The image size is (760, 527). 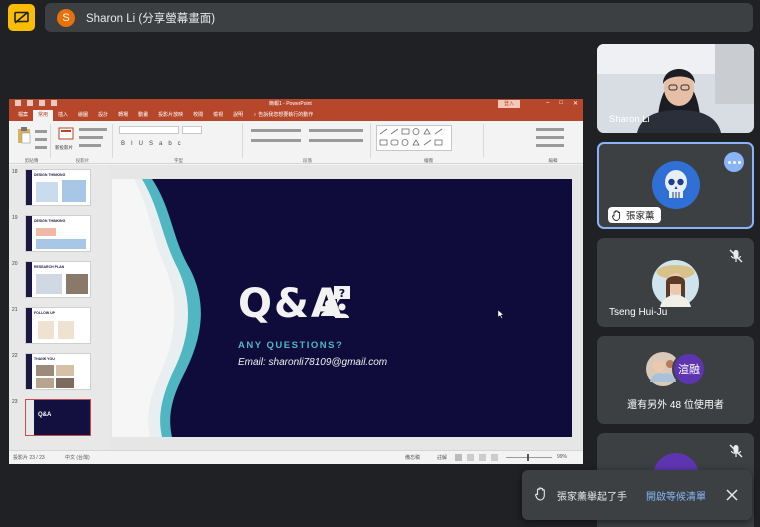 I want to click on participant-initial-avatar: 渲融, so click(x=689, y=369).